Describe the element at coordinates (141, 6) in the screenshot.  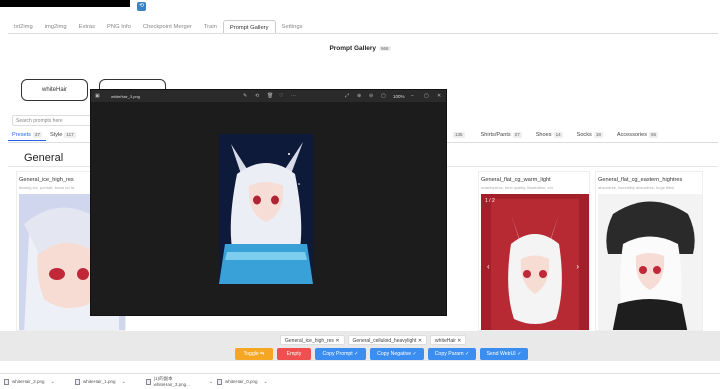
I see `app-icon: ⟲` at that location.